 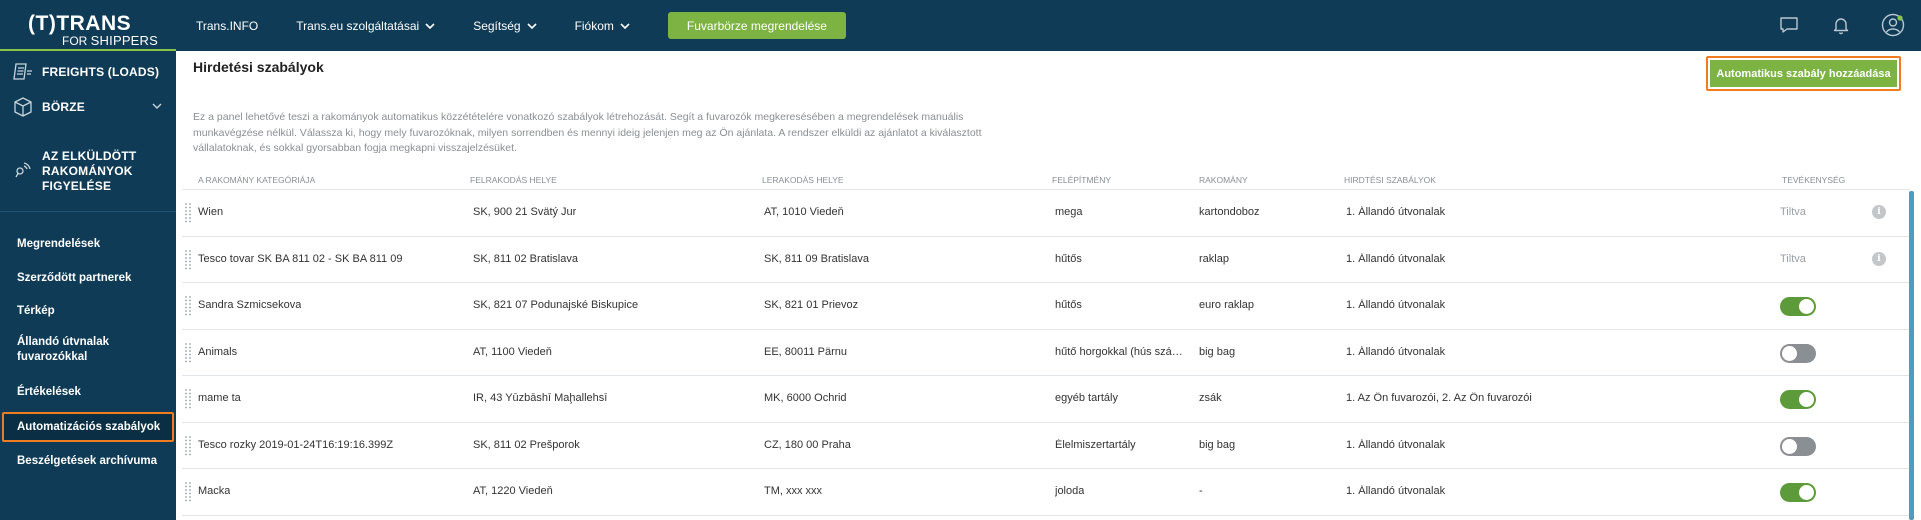 I want to click on sidebar-item-label: AZ ELKÜLDÖTT RAKOMÁNYOK FIGYELÉSE, so click(x=89, y=171).